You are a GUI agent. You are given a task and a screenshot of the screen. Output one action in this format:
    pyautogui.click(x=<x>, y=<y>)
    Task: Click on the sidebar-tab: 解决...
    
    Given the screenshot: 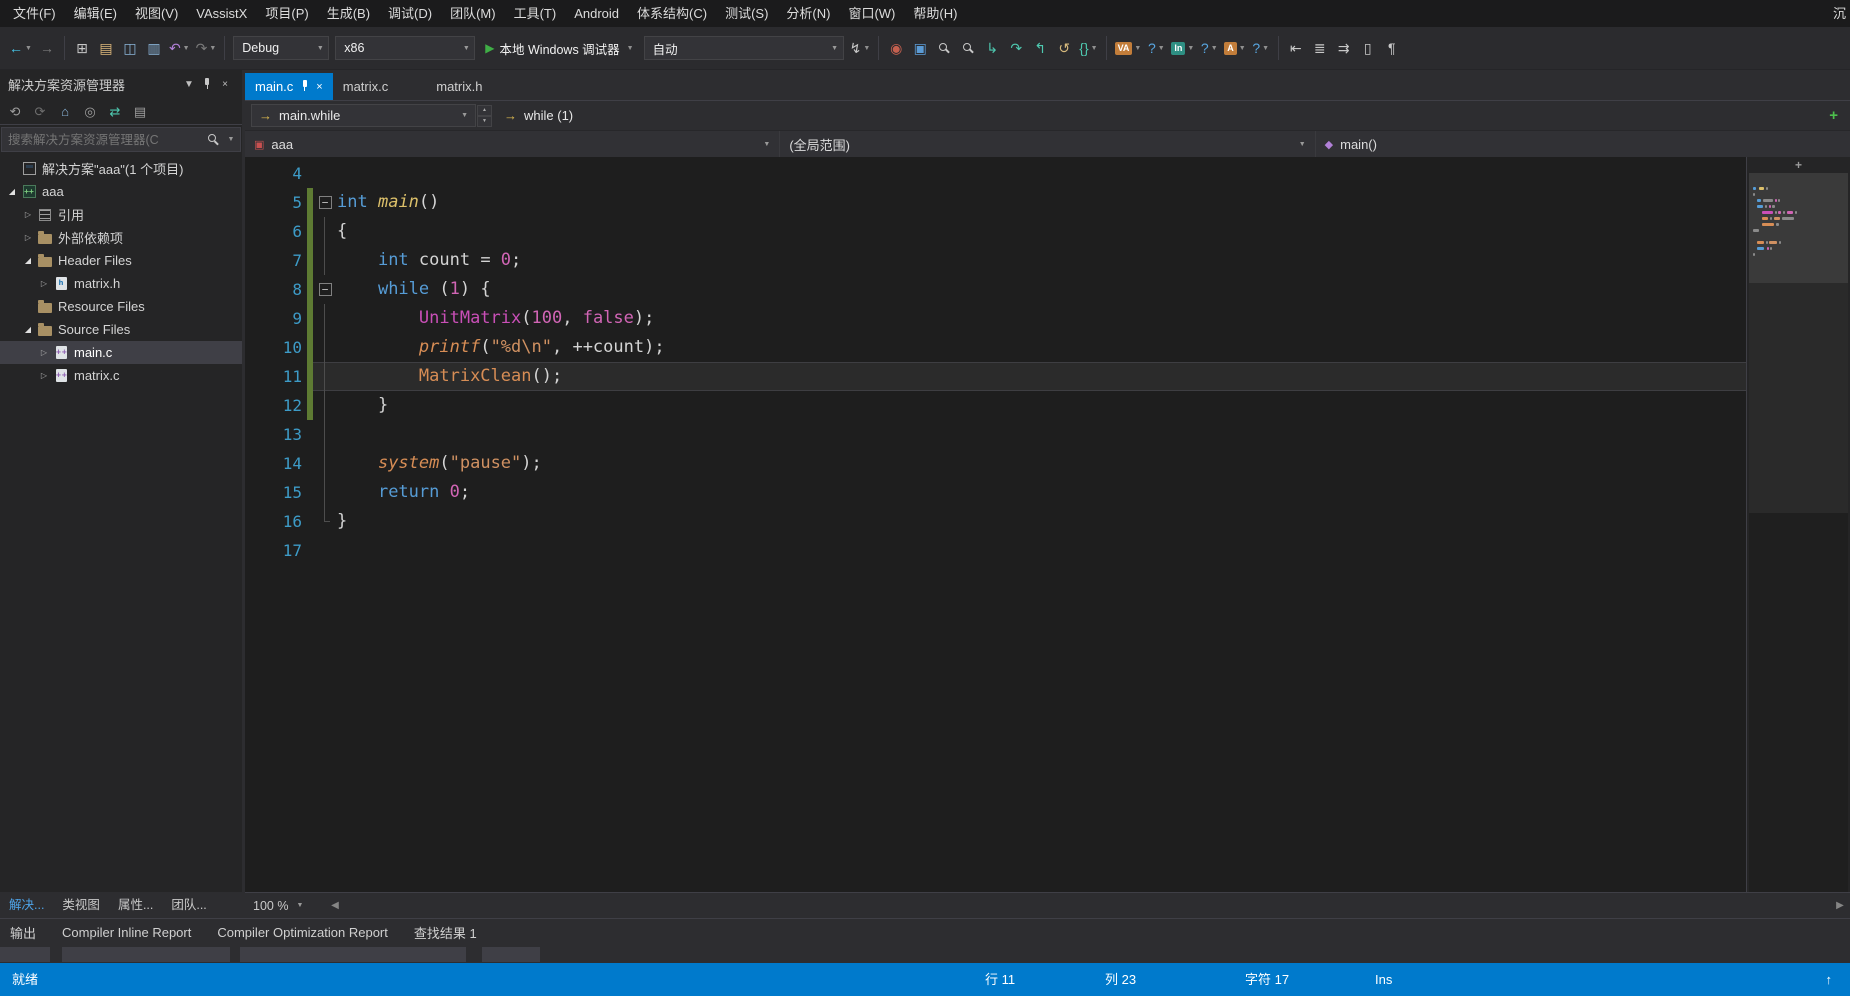 What is the action you would take?
    pyautogui.click(x=26, y=905)
    